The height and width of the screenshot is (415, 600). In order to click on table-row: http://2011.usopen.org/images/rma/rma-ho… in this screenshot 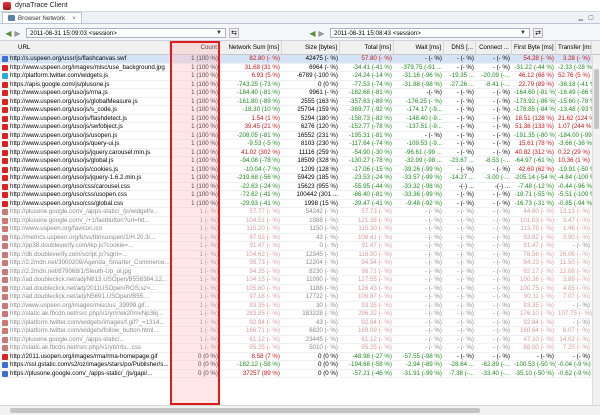, I will do `click(296, 356)`.